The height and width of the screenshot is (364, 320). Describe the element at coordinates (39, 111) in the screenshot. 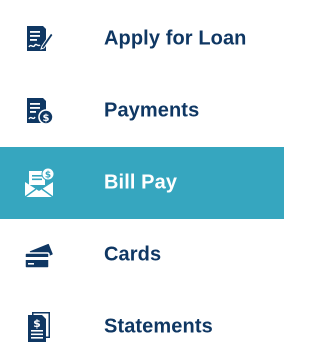

I see `payments-document-icon: $` at that location.